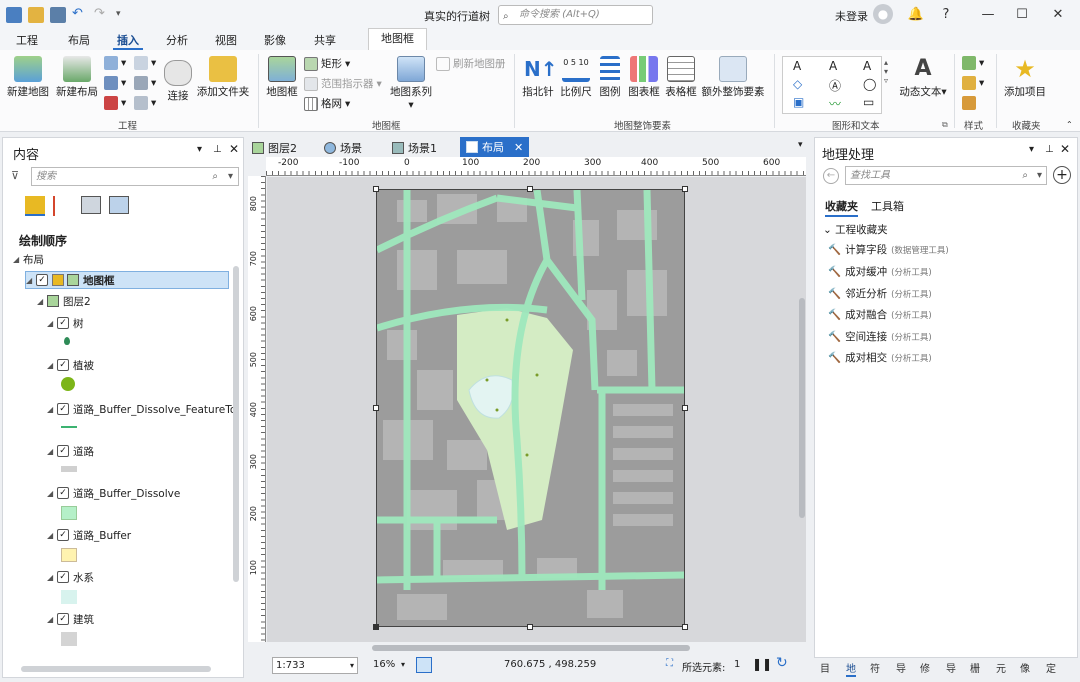 Image resolution: width=1080 pixels, height=682 pixels. What do you see at coordinates (538, 77) in the screenshot?
I see `north-arrow-button: N↑ 指北针` at bounding box center [538, 77].